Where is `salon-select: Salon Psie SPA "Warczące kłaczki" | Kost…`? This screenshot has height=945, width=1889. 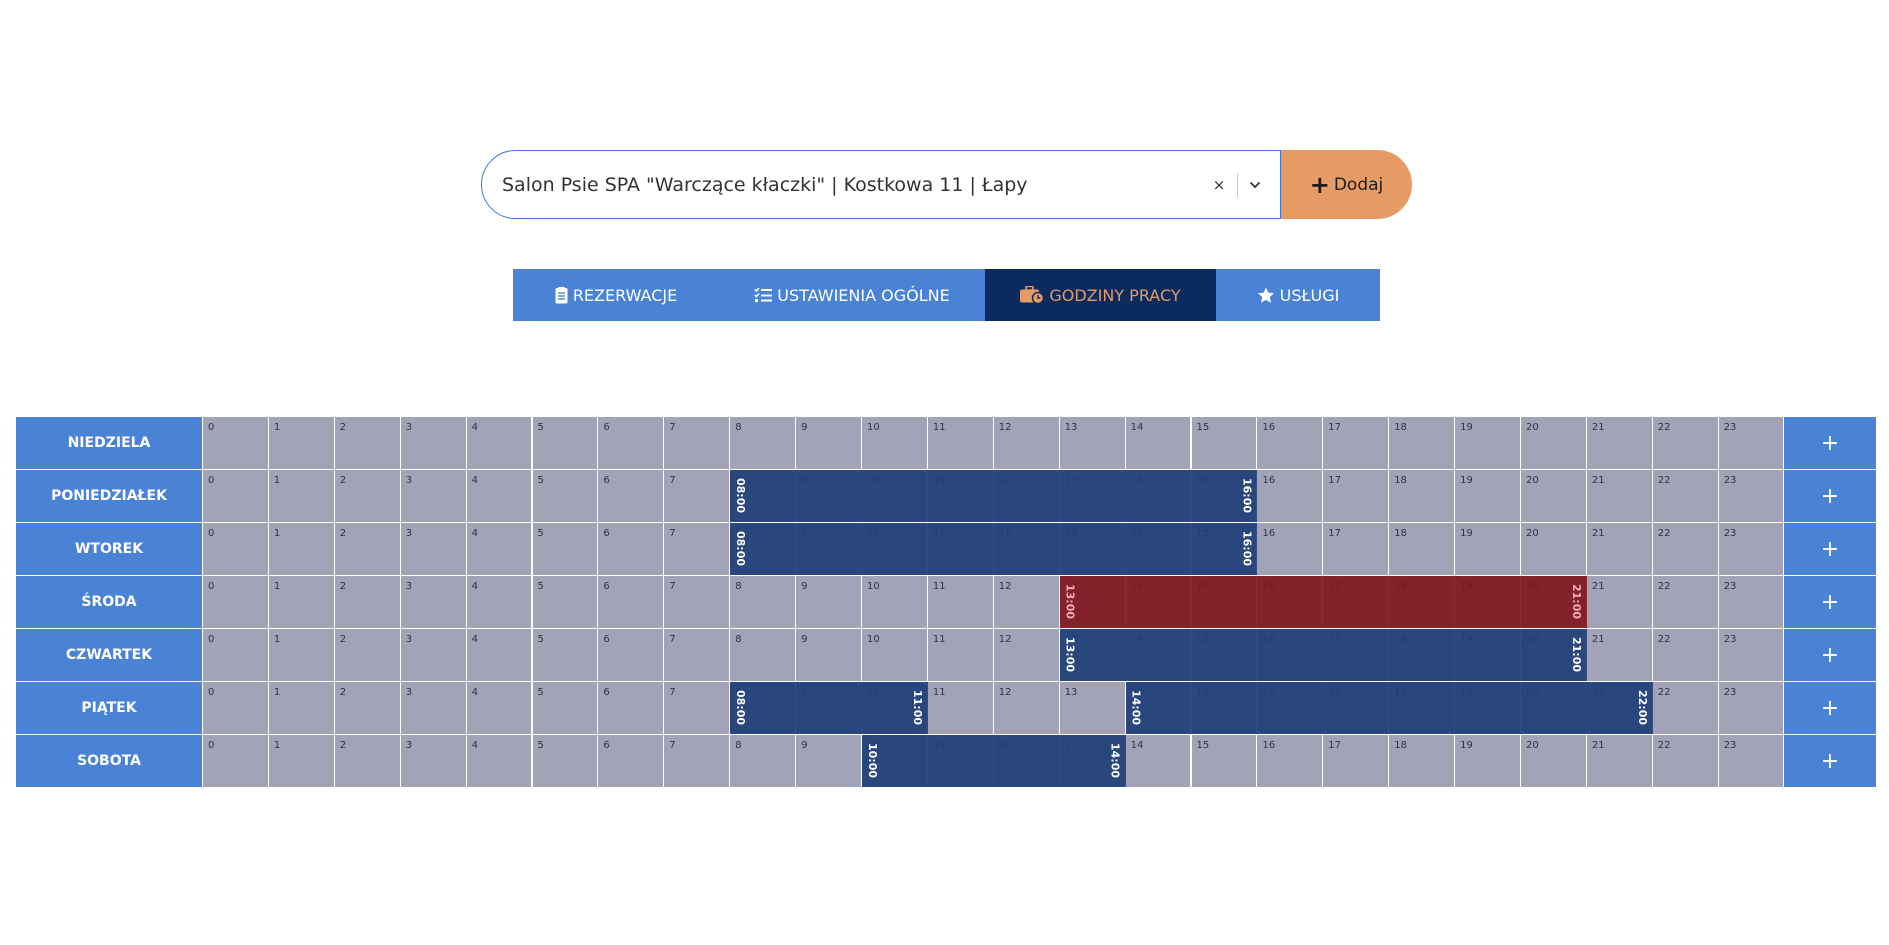 salon-select: Salon Psie SPA "Warczące kłaczki" | Kost… is located at coordinates (881, 184).